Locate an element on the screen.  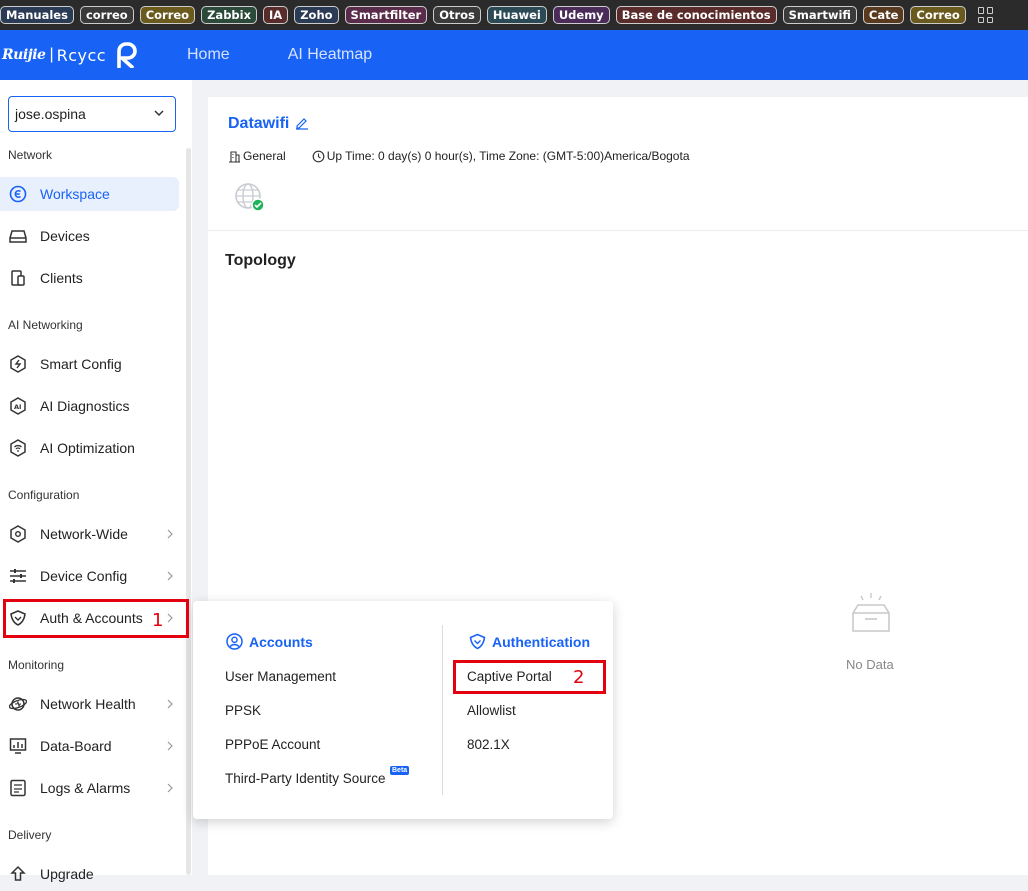
section-configuration: Configuration is located at coordinates (44, 495).